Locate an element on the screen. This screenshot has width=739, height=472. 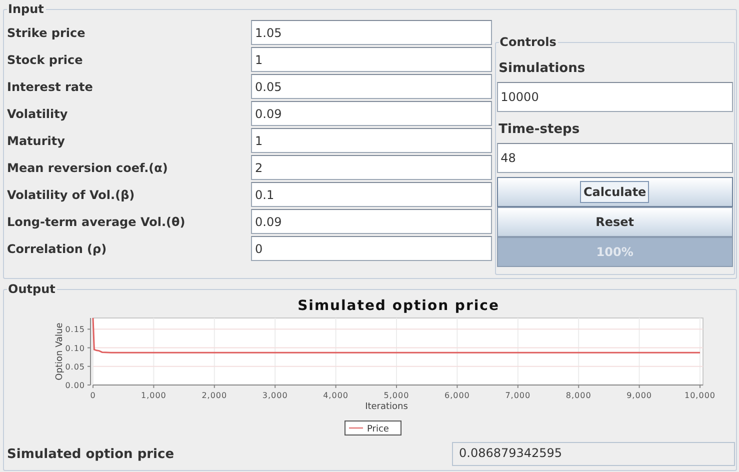
y-tick-label: 0.15 is located at coordinates (75, 329).